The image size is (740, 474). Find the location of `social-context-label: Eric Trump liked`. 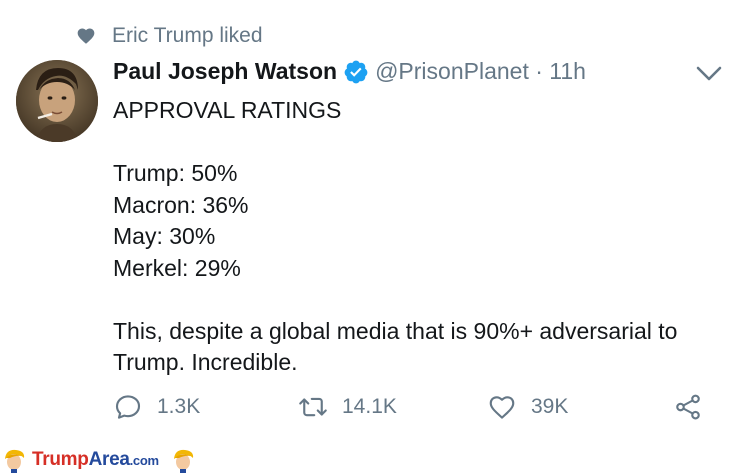

social-context-label: Eric Trump liked is located at coordinates (187, 36).